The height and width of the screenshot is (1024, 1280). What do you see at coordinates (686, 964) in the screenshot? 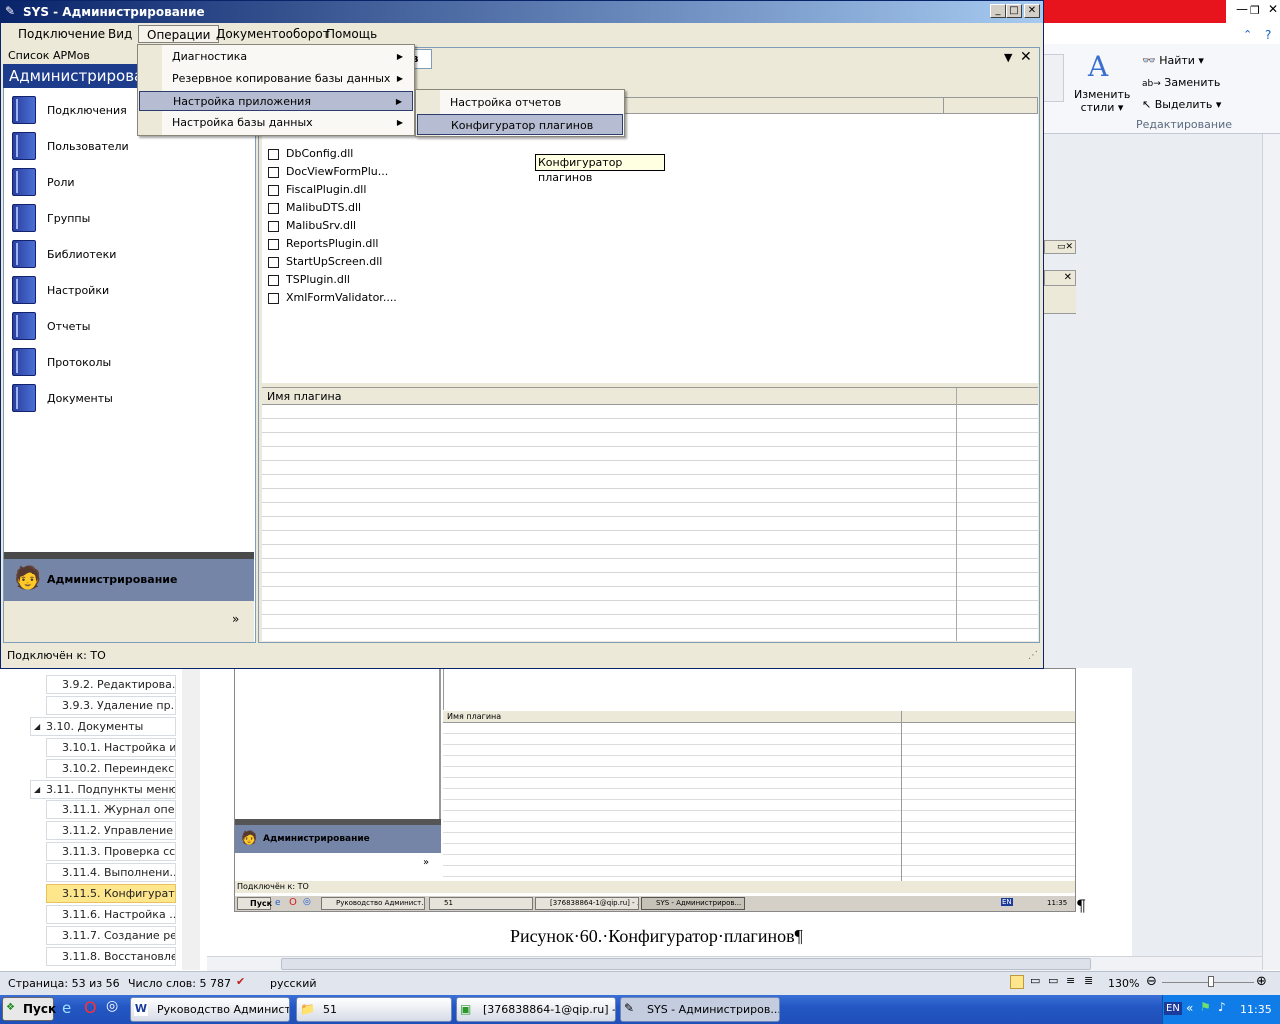
I see `hscroll-thumb` at bounding box center [686, 964].